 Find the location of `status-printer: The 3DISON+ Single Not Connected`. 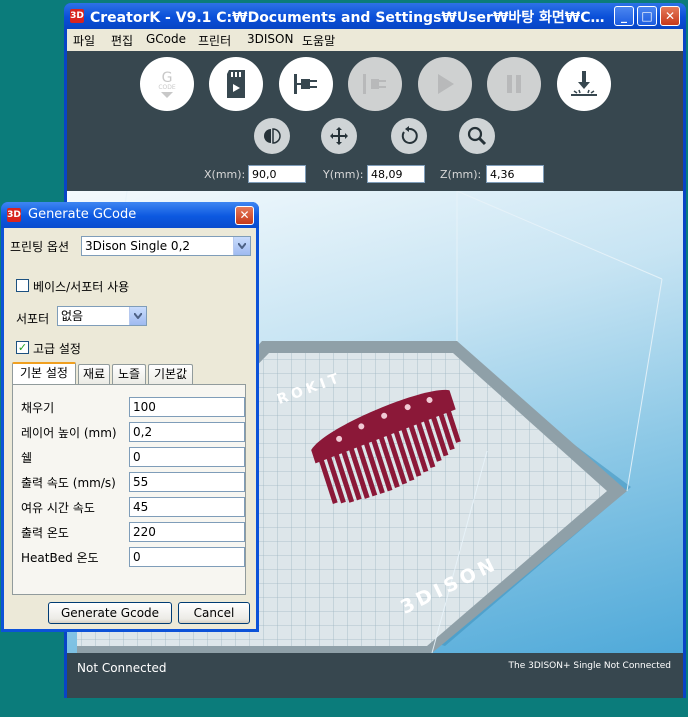

status-printer: The 3DISON+ Single Not Connected is located at coordinates (589, 666).